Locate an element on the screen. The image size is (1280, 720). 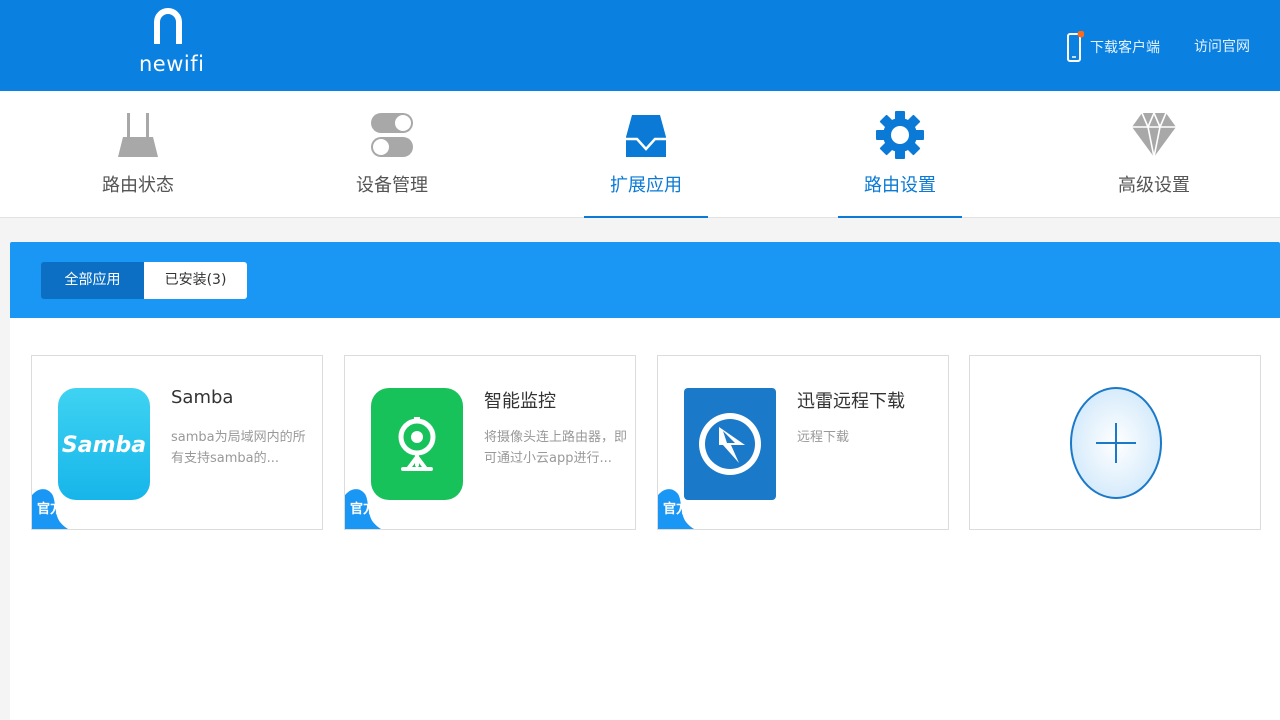
nav-item-advanced-settings: 高级设置 is located at coordinates (1154, 154).